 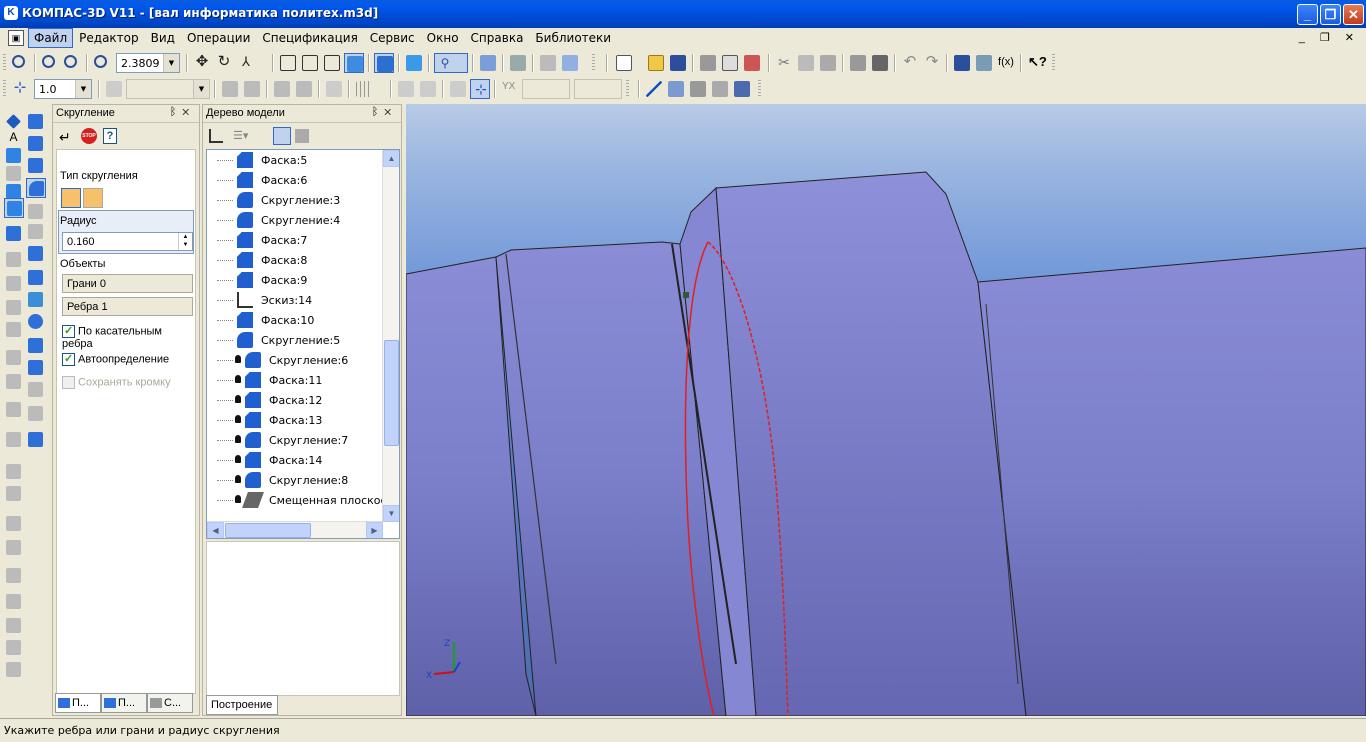 What do you see at coordinates (384, 63) in the screenshot?
I see `shaded-edges-button` at bounding box center [384, 63].